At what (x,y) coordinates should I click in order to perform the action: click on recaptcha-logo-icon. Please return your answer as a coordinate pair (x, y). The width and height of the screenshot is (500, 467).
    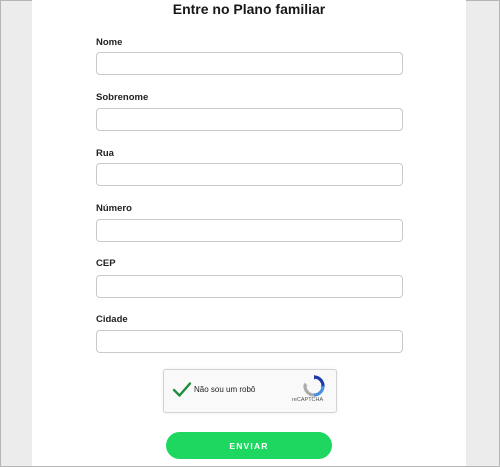
    Looking at the image, I should click on (314, 386).